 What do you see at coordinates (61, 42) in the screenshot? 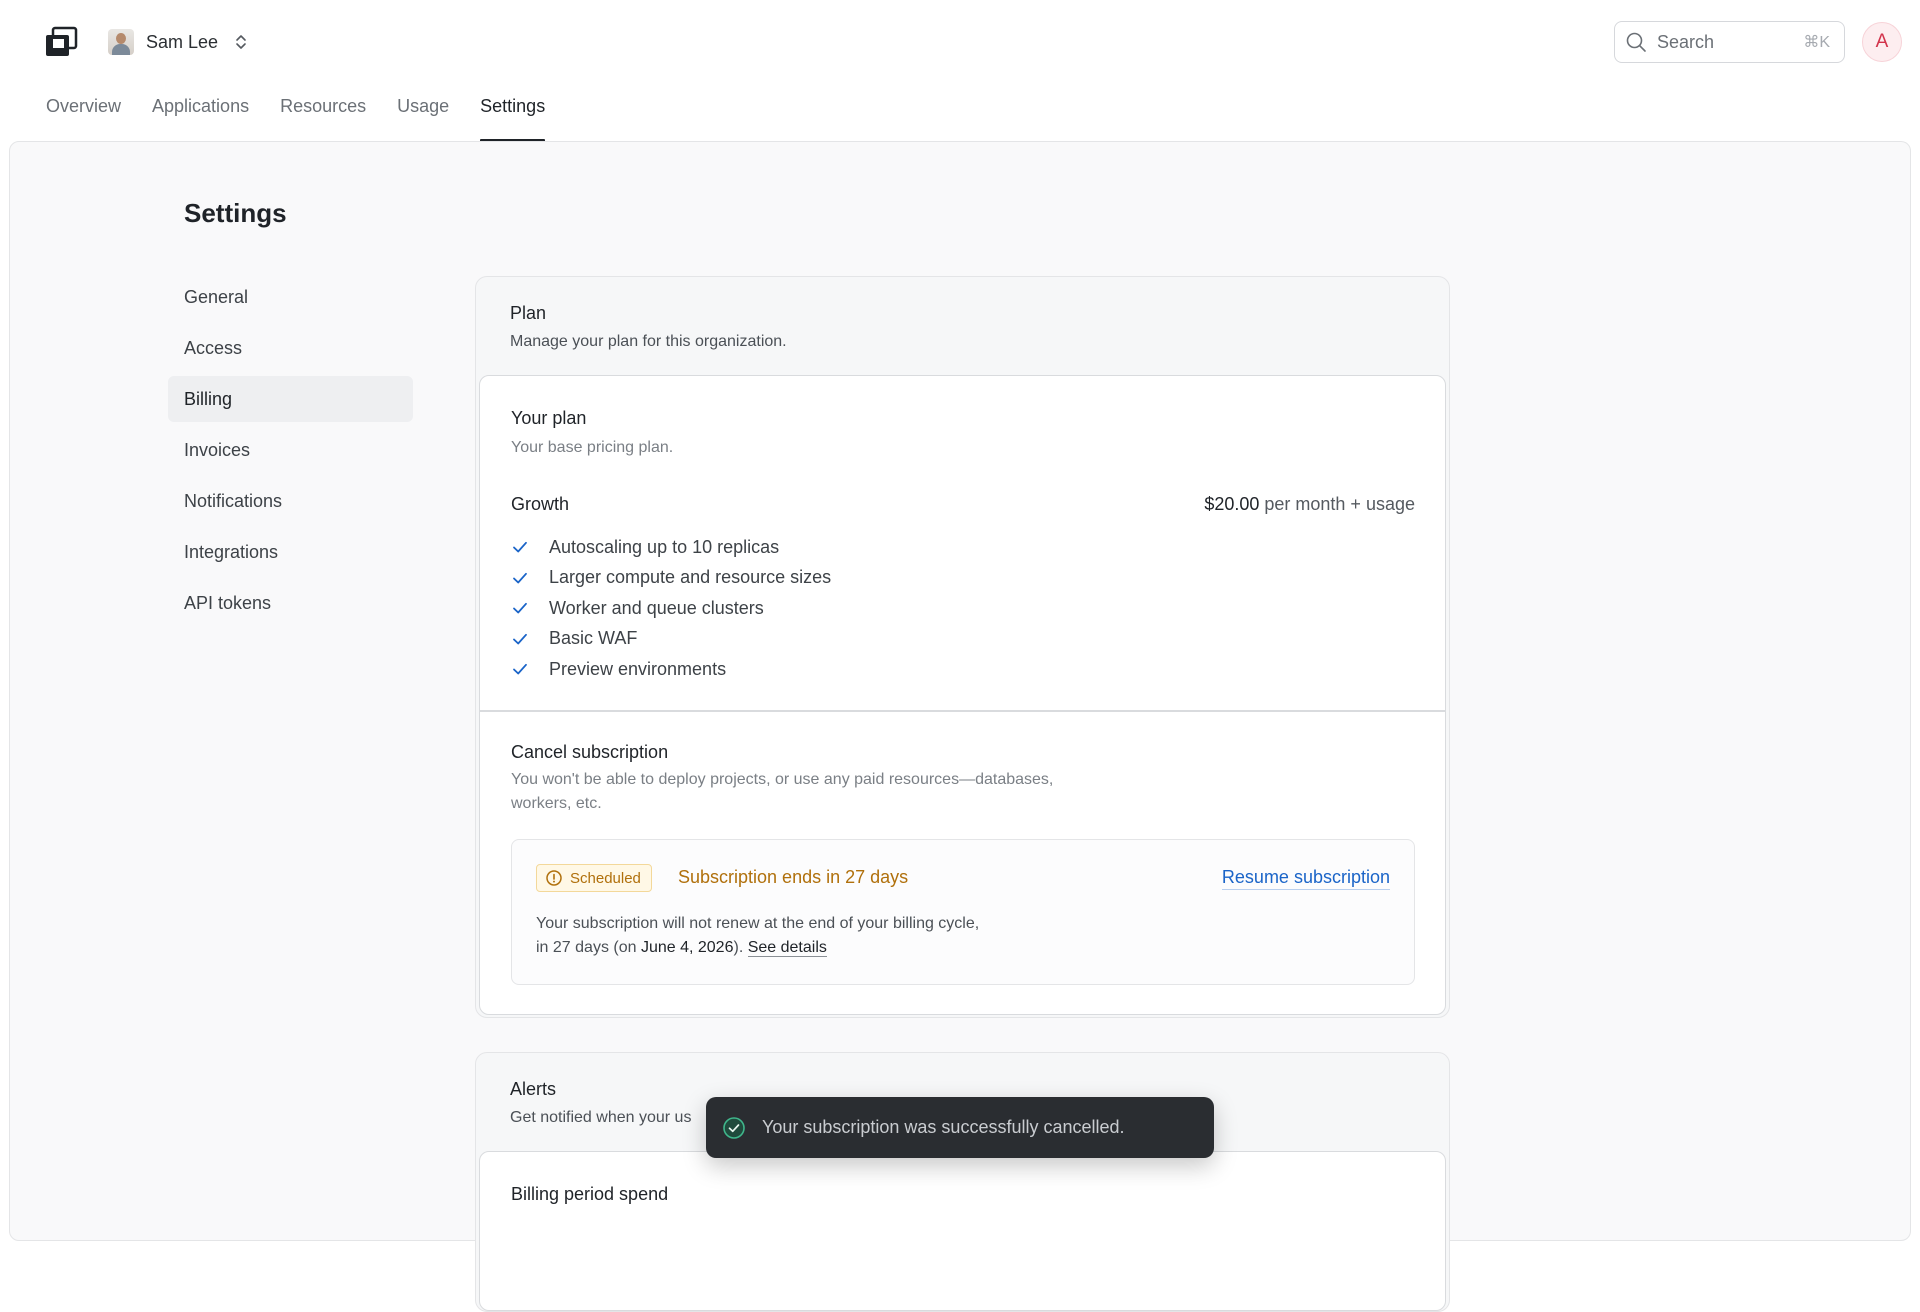
I see `app-logo-icon` at bounding box center [61, 42].